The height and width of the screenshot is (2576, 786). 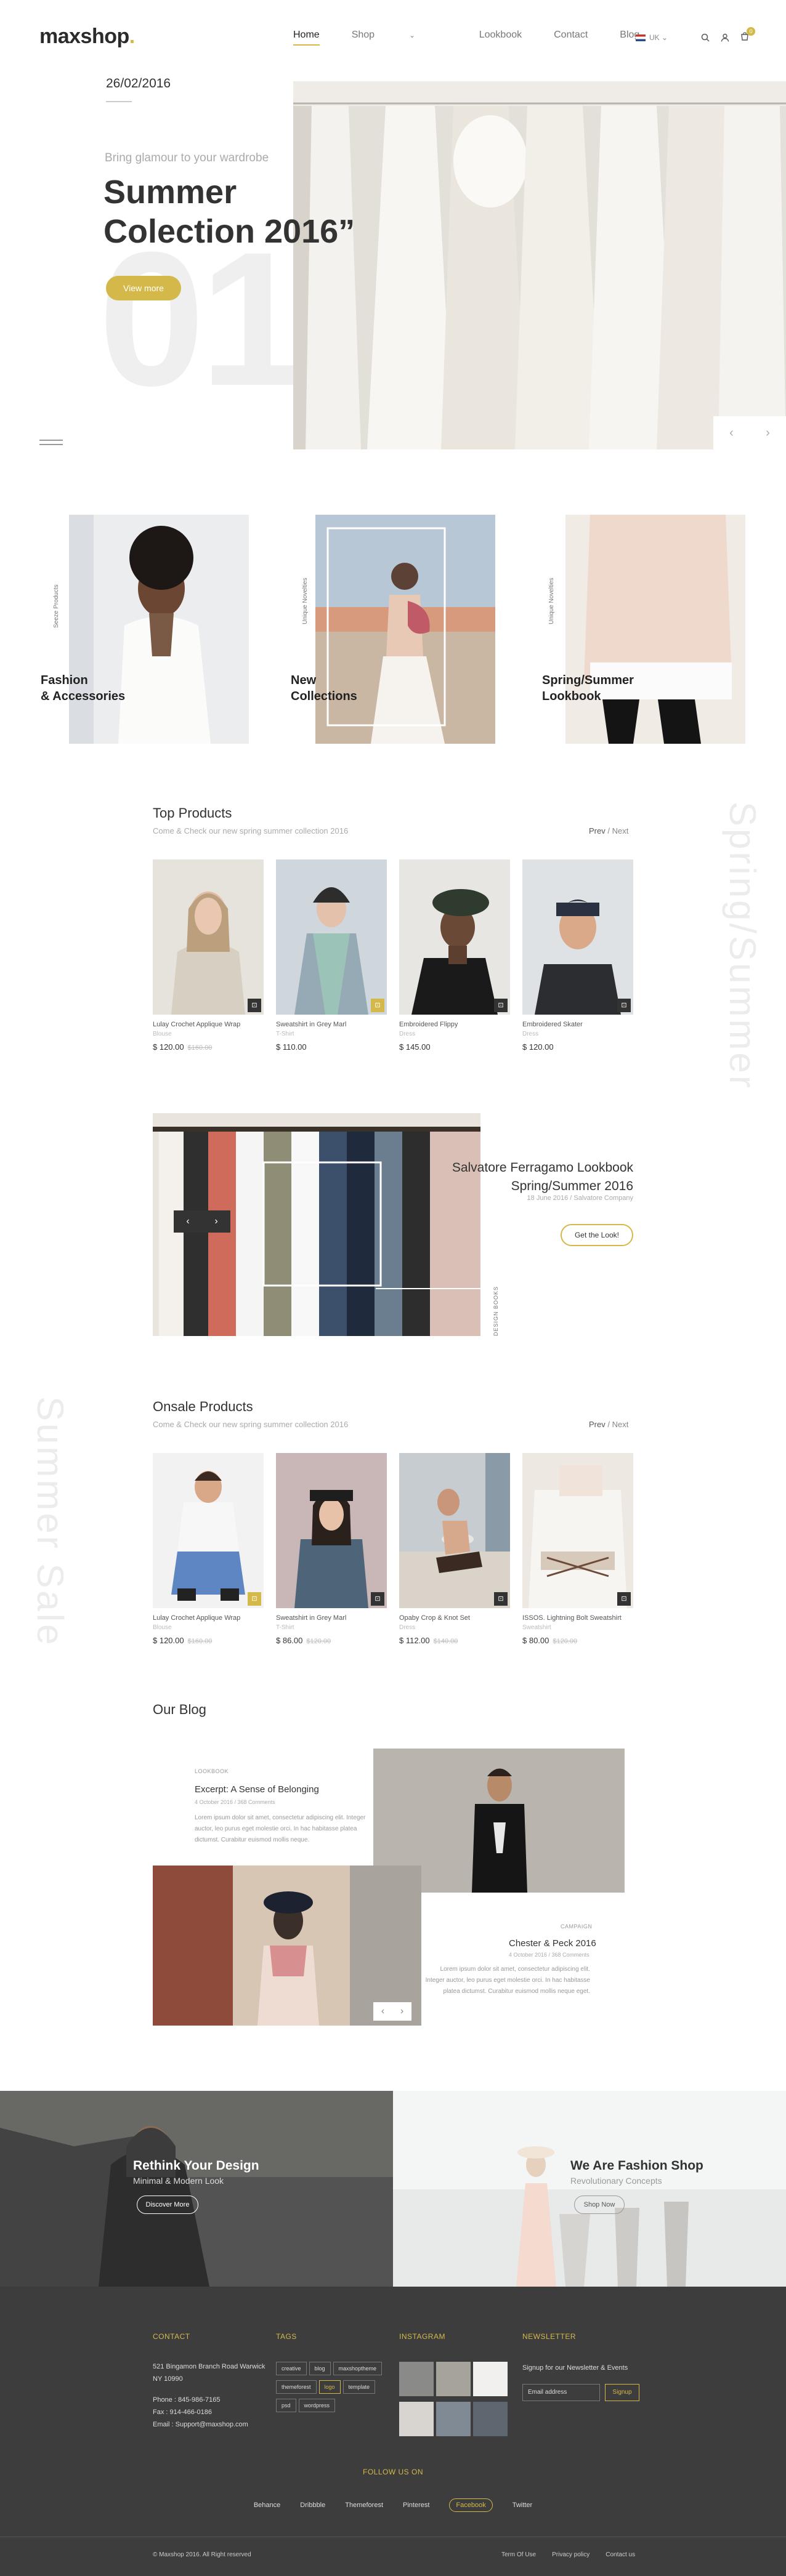 I want to click on promo-left-banner, so click(x=197, y=2189).